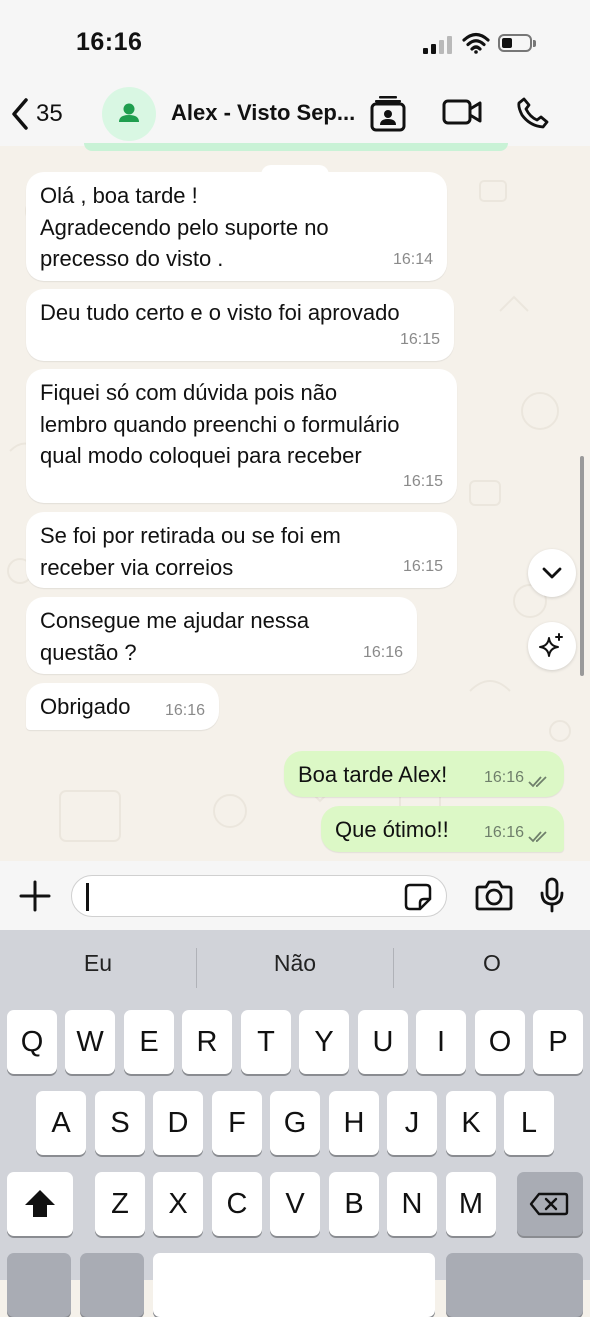 The image size is (590, 1317). Describe the element at coordinates (109, 42) in the screenshot. I see `status-time: 16:16` at that location.